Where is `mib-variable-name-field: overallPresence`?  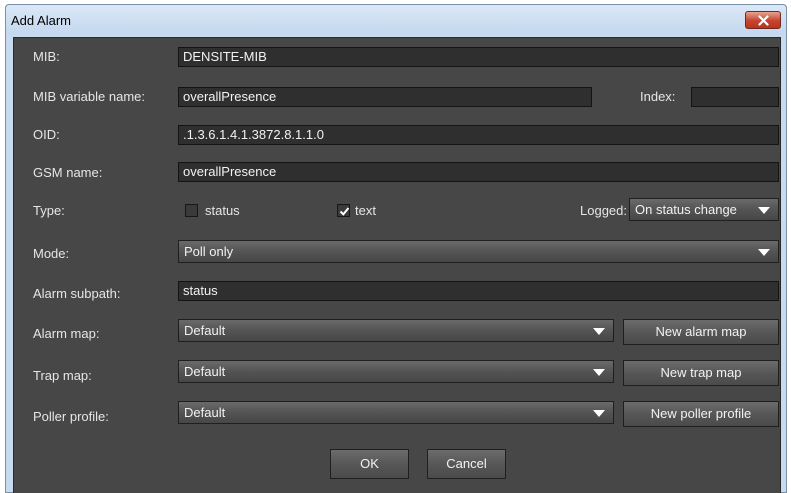
mib-variable-name-field: overallPresence is located at coordinates (385, 97).